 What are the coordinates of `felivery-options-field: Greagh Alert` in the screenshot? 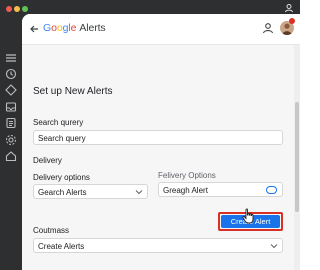 It's located at (220, 189).